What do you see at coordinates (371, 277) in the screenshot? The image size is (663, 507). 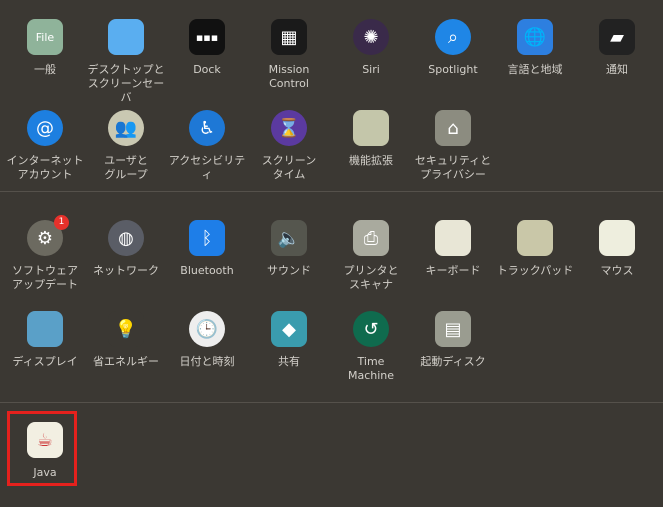 I see `pref-pane-label: プリンタと スキャナ` at bounding box center [371, 277].